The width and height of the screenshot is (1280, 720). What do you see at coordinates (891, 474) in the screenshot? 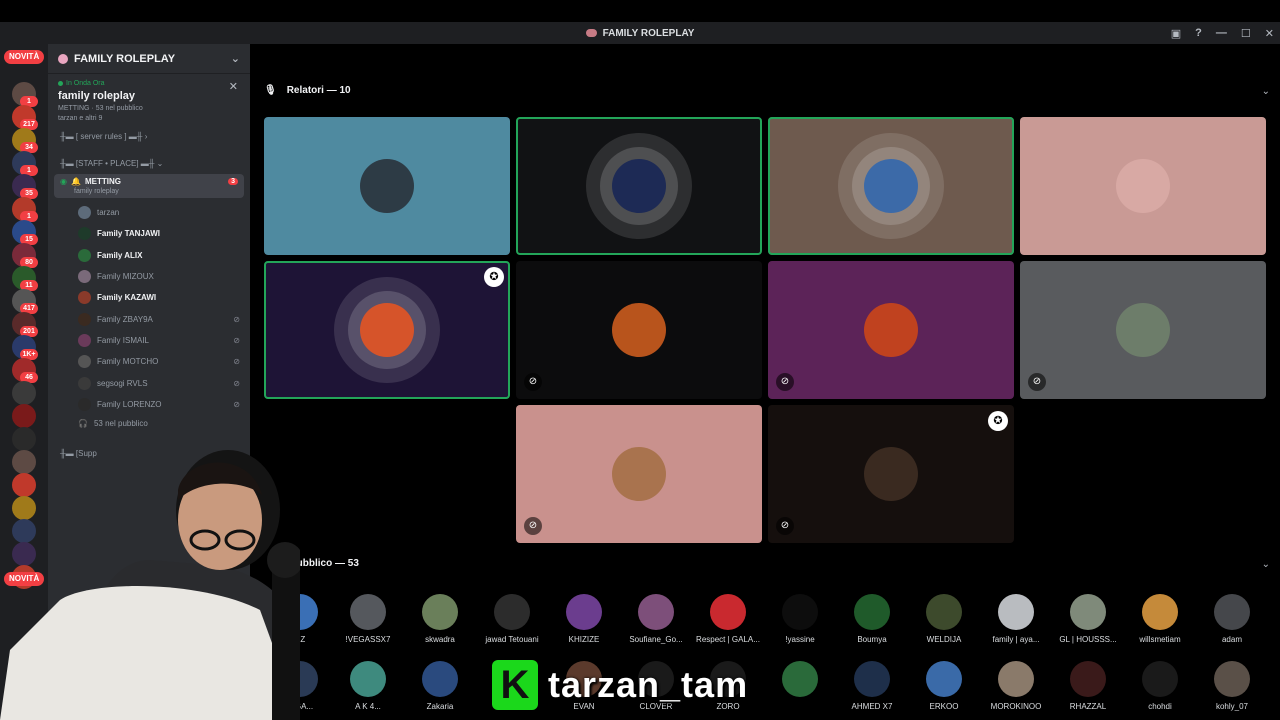
I see `speaker-tile: ⊘ ✪` at bounding box center [891, 474].